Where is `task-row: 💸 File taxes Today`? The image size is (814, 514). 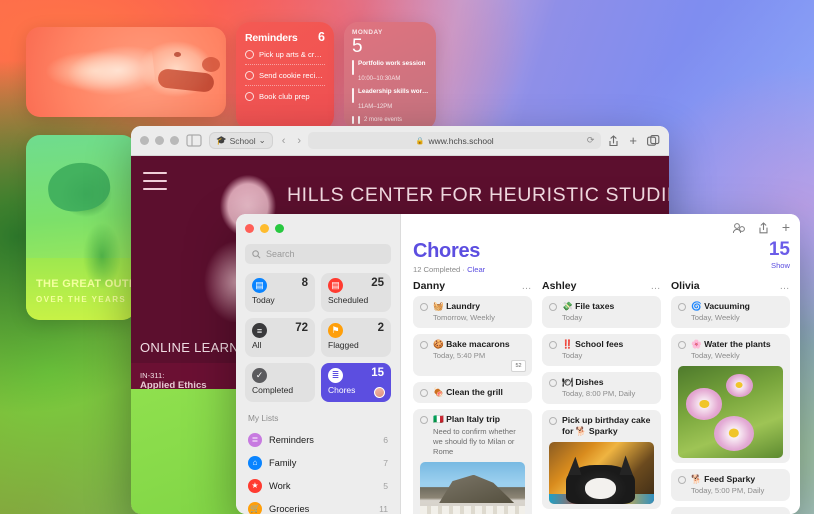 task-row: 💸 File taxes Today is located at coordinates (601, 312).